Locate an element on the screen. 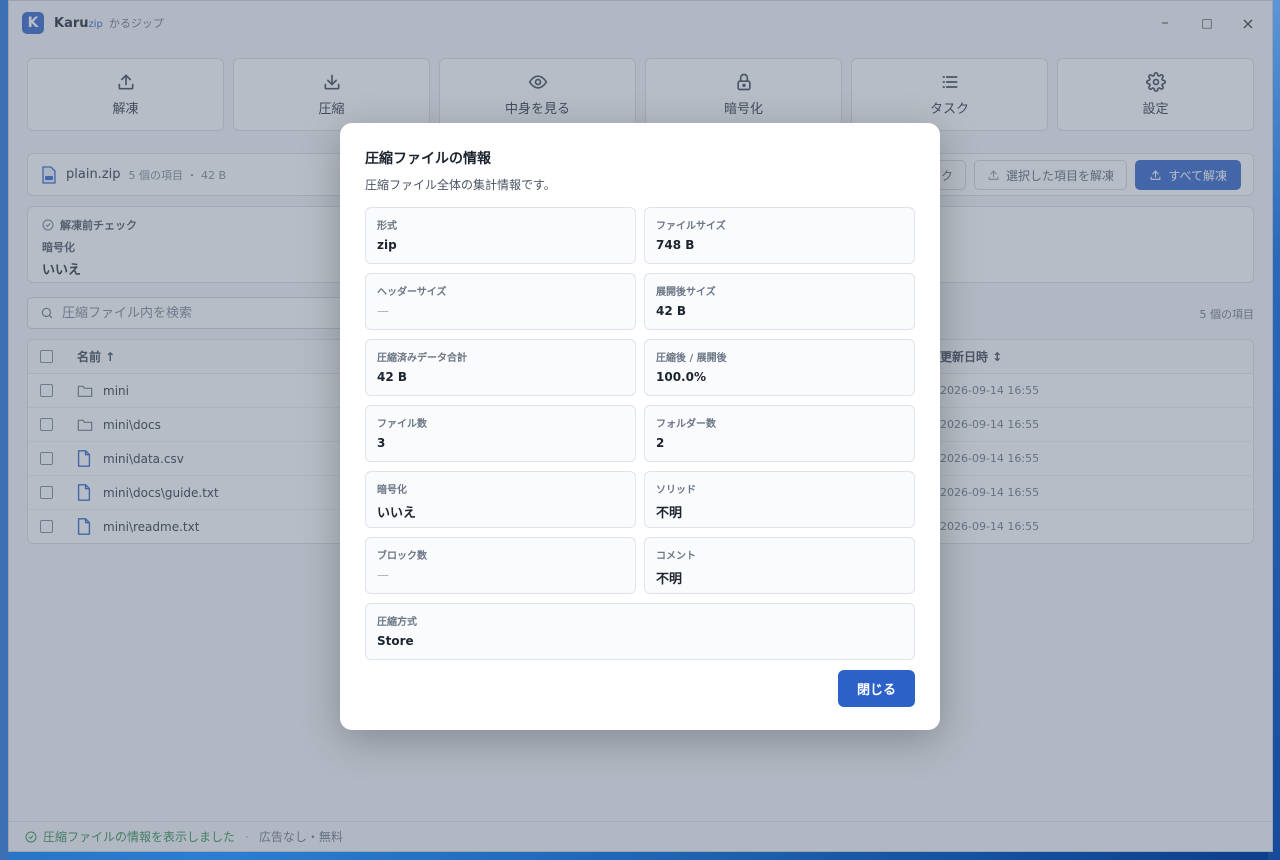 The height and width of the screenshot is (860, 1280). info-label: ソリッド is located at coordinates (676, 490).